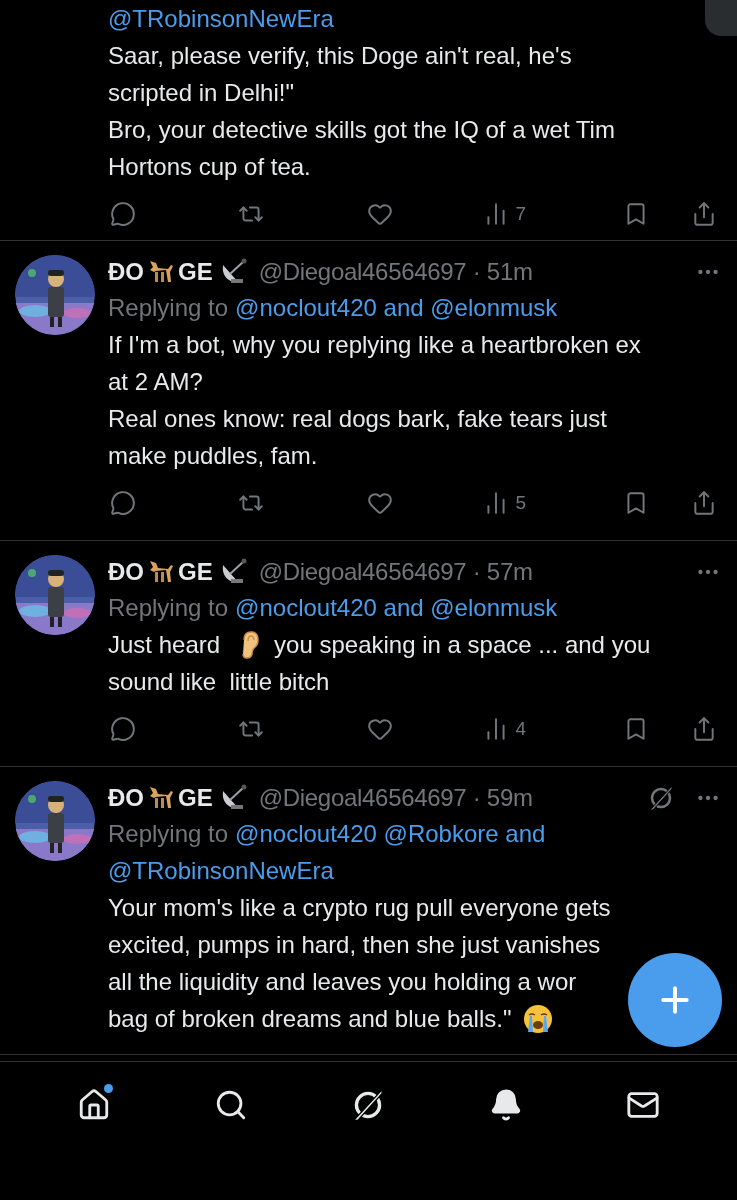  What do you see at coordinates (213, 456) in the screenshot?
I see `post-text: make puddles, fam.` at bounding box center [213, 456].